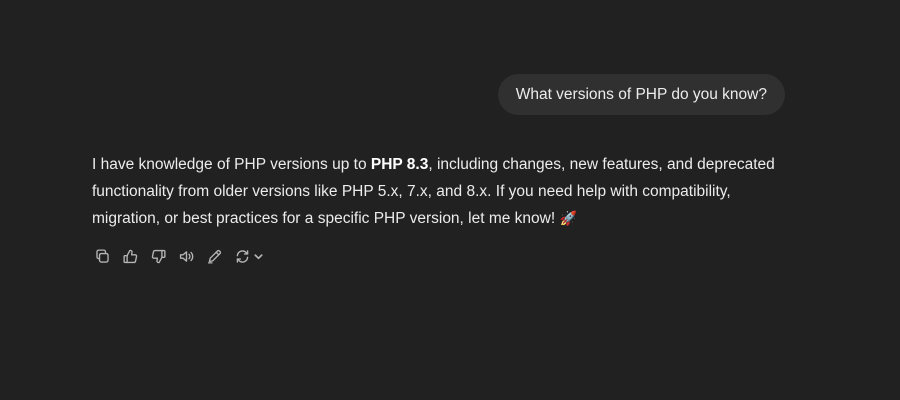 The image size is (900, 400). I want to click on read-aloud-icon, so click(186, 256).